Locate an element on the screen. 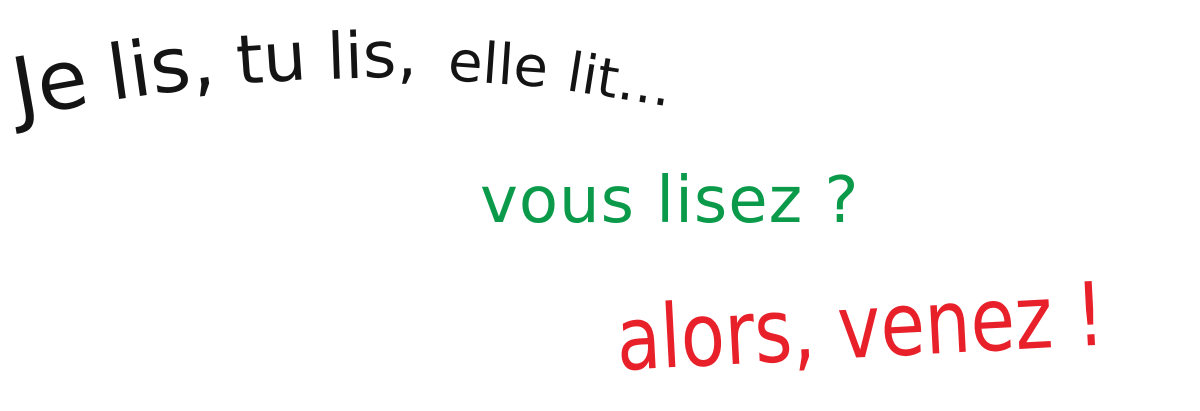 The image size is (1200, 411). line-two: vous lisez ? is located at coordinates (669, 201).